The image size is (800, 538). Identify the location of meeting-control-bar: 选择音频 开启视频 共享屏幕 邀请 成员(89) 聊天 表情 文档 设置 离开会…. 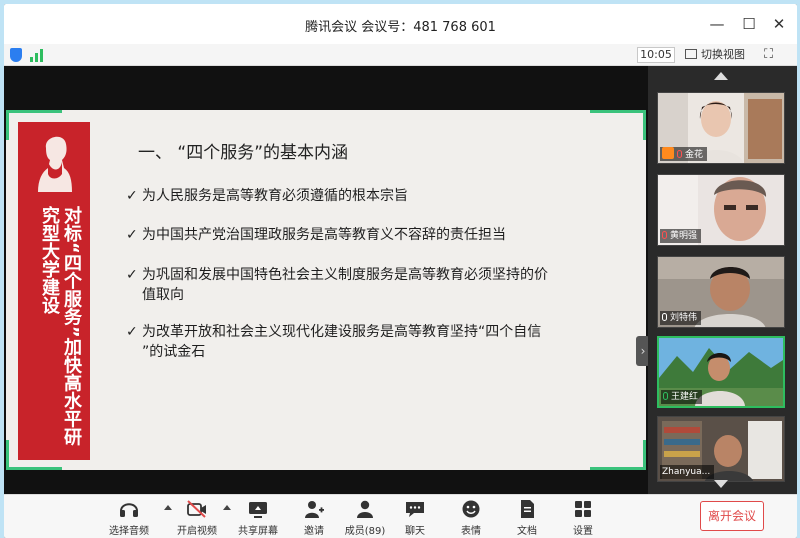
(400, 516).